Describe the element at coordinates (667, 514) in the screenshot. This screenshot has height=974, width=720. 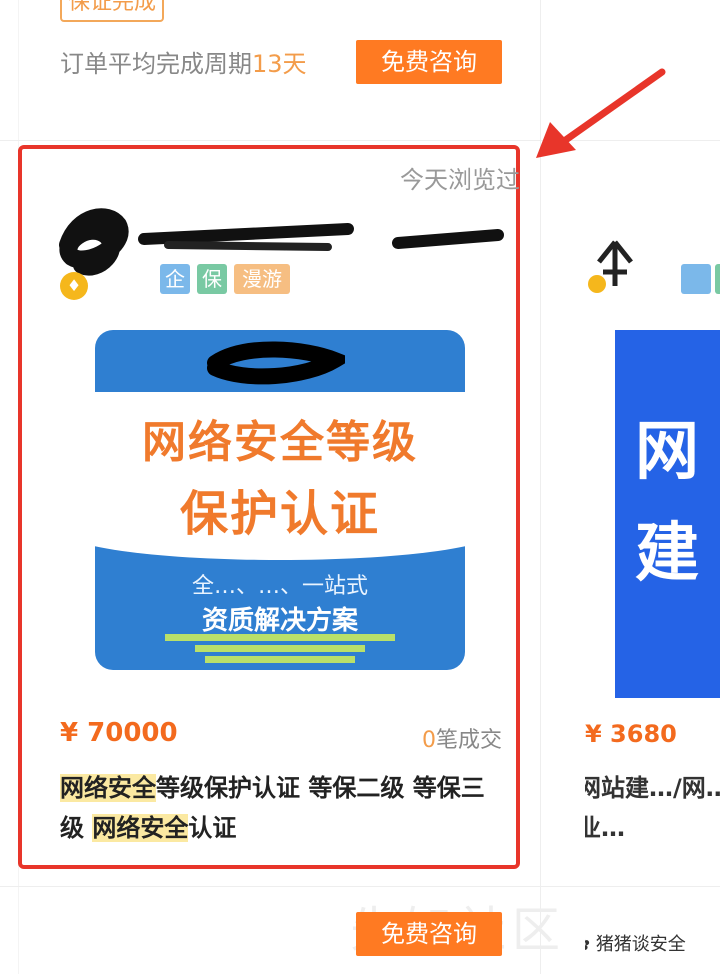
I see `side-product-image: 网 建` at that location.